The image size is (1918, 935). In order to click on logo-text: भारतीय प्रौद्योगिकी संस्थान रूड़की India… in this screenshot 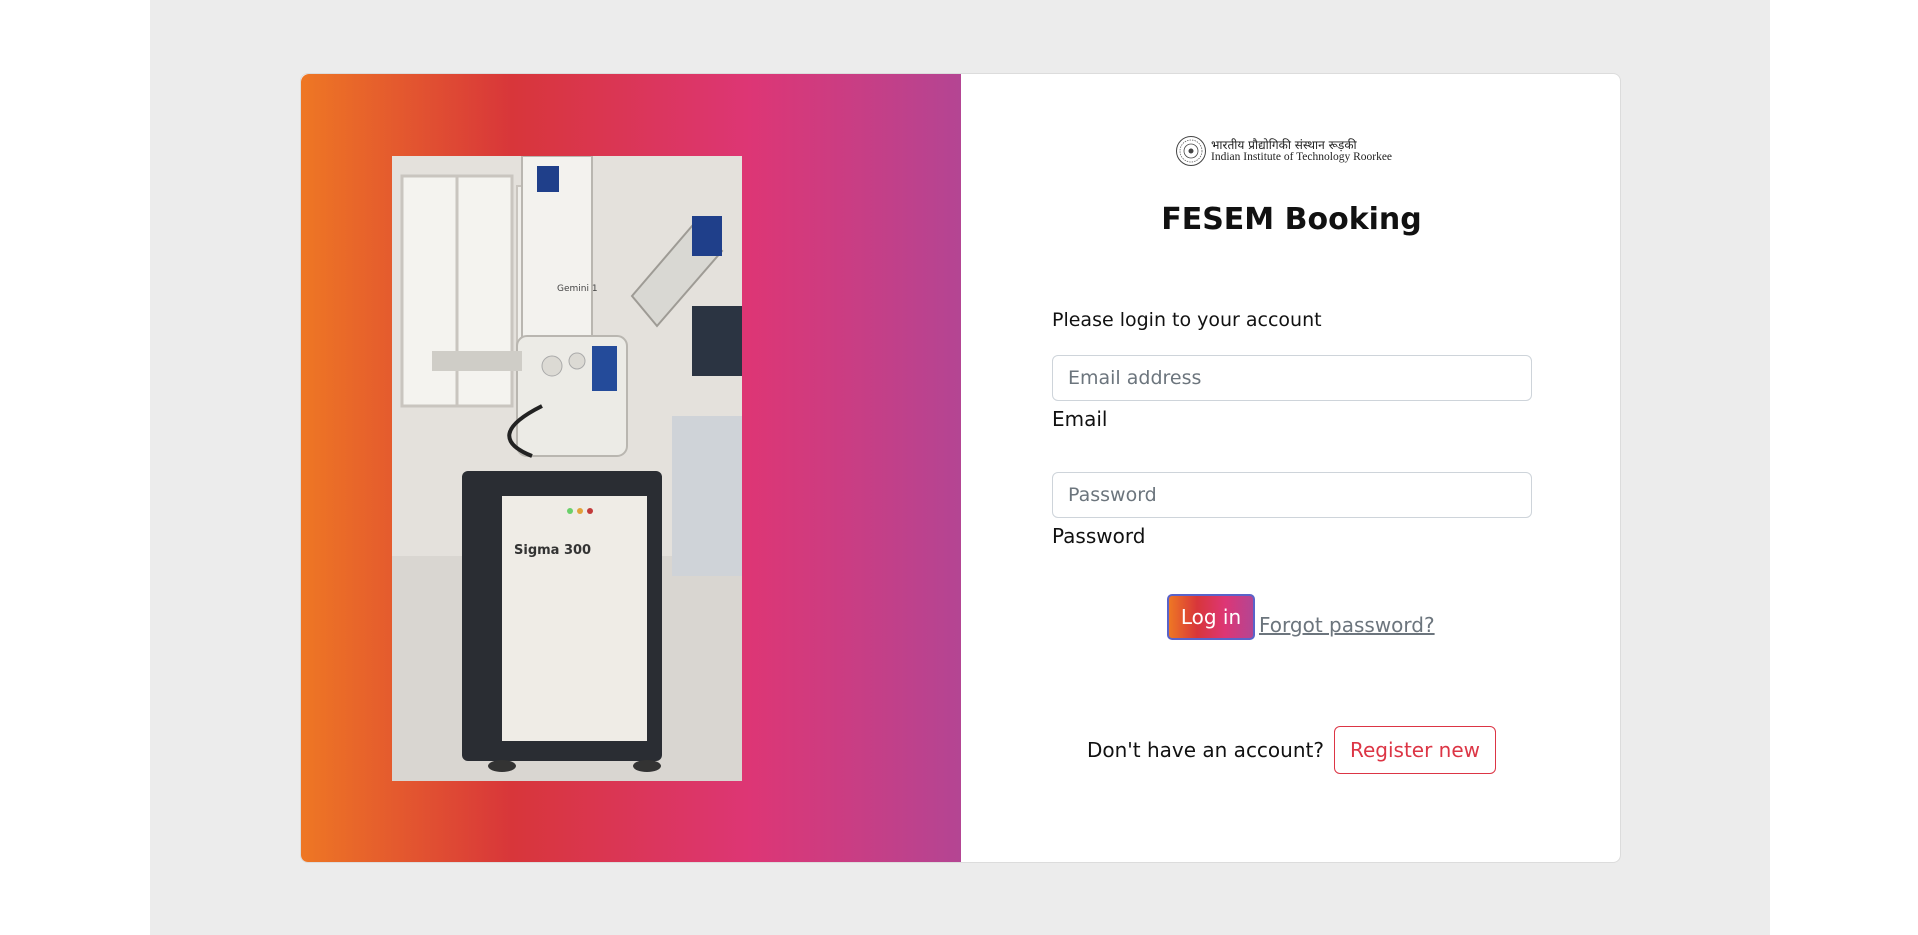, I will do `click(1301, 151)`.